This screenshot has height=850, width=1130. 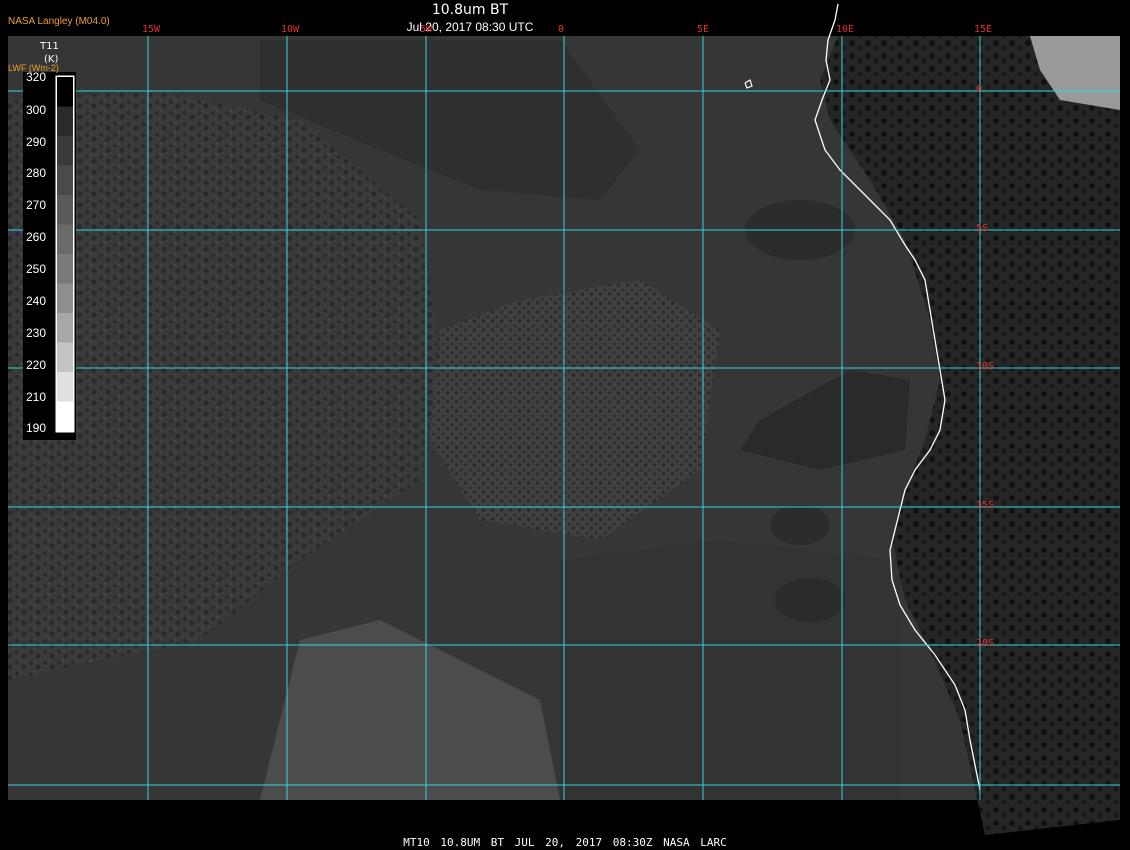 What do you see at coordinates (151, 29) in the screenshot?
I see `longitude-label: 15W` at bounding box center [151, 29].